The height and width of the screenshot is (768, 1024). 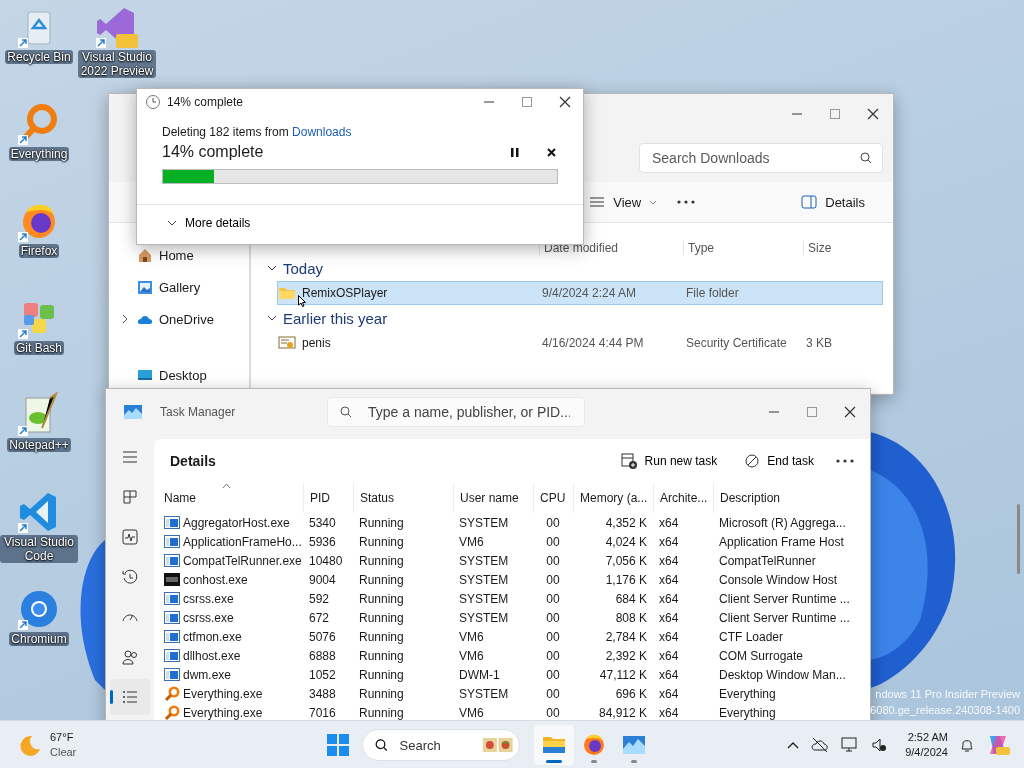 I want to click on folder-link: Downloads, so click(x=322, y=132).